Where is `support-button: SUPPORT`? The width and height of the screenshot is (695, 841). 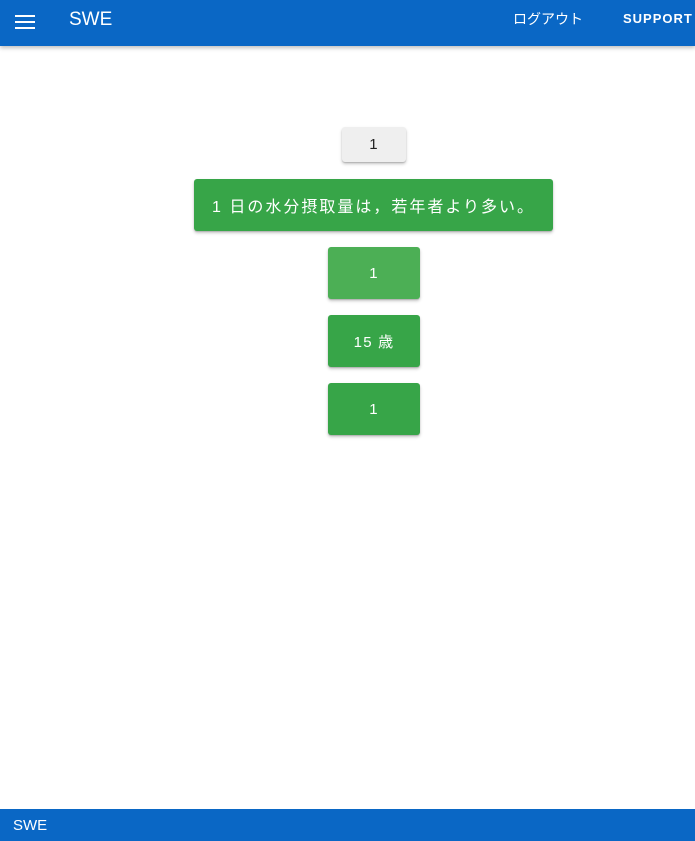
support-button: SUPPORT is located at coordinates (658, 19).